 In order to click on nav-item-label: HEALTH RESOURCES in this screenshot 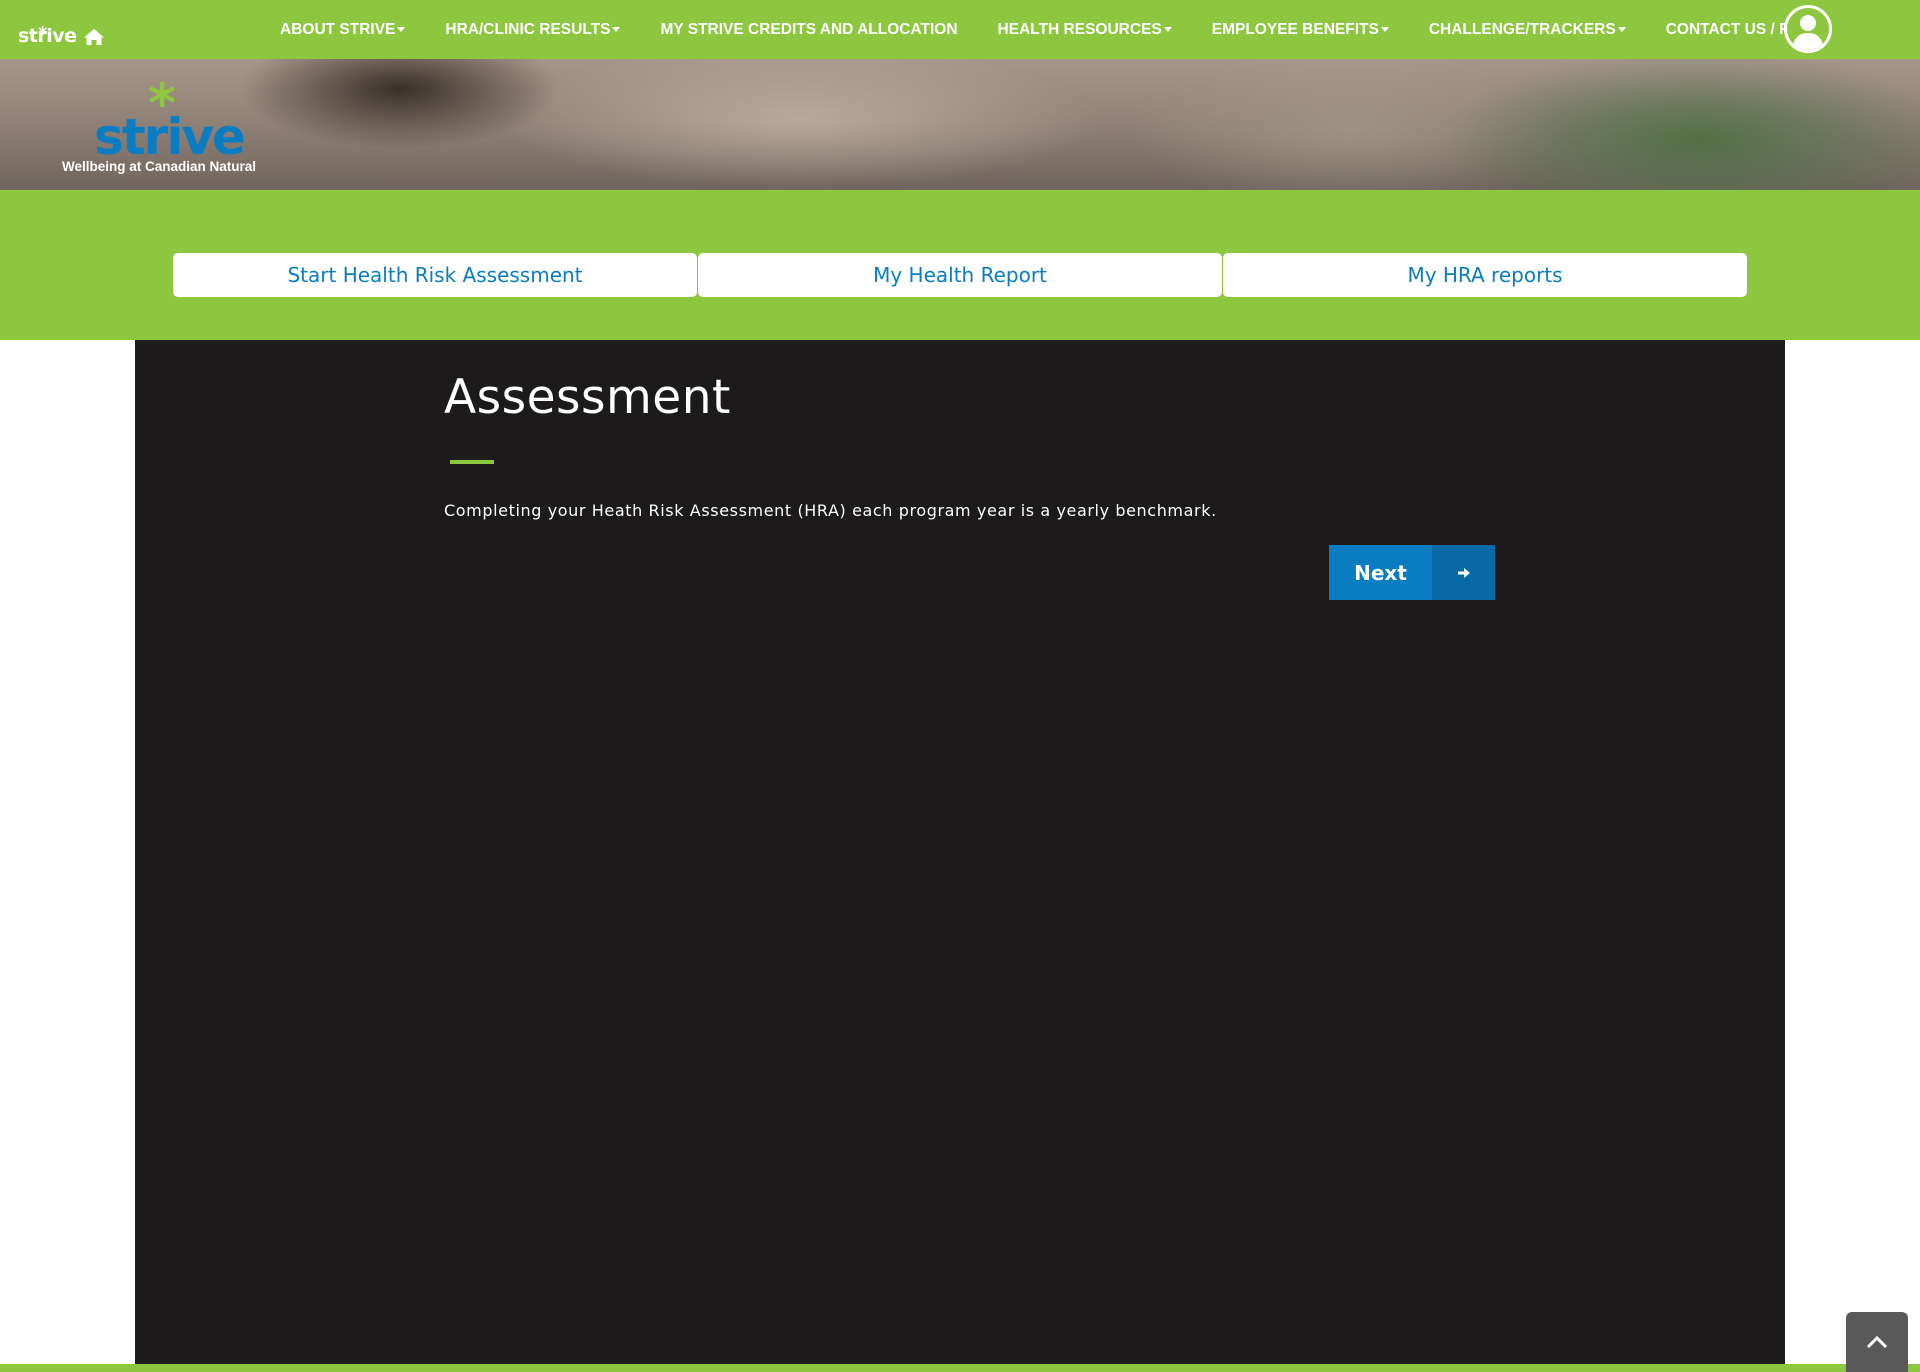, I will do `click(1079, 29)`.